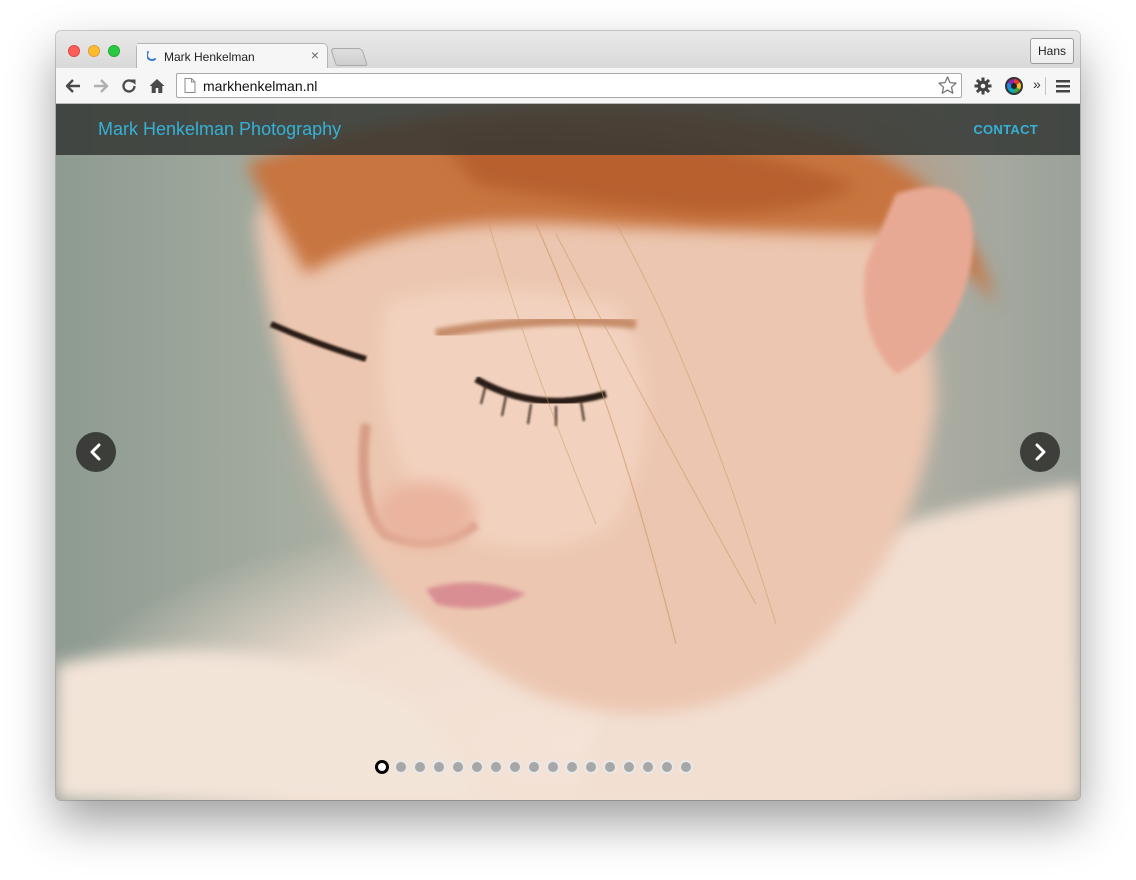 The width and height of the screenshot is (1136, 880). I want to click on reload-icon, so click(129, 86).